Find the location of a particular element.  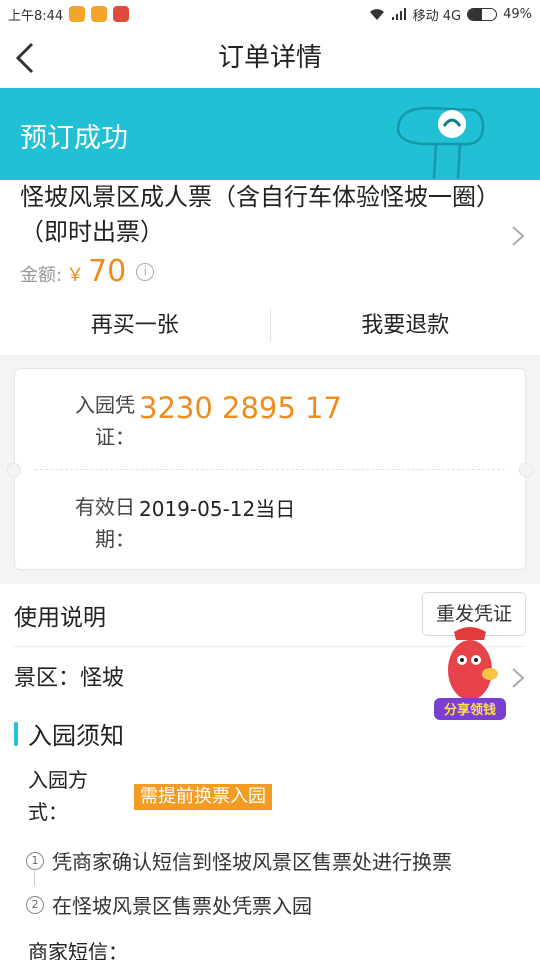

scenic-spot-link: 景区：怪坡 is located at coordinates (69, 676).